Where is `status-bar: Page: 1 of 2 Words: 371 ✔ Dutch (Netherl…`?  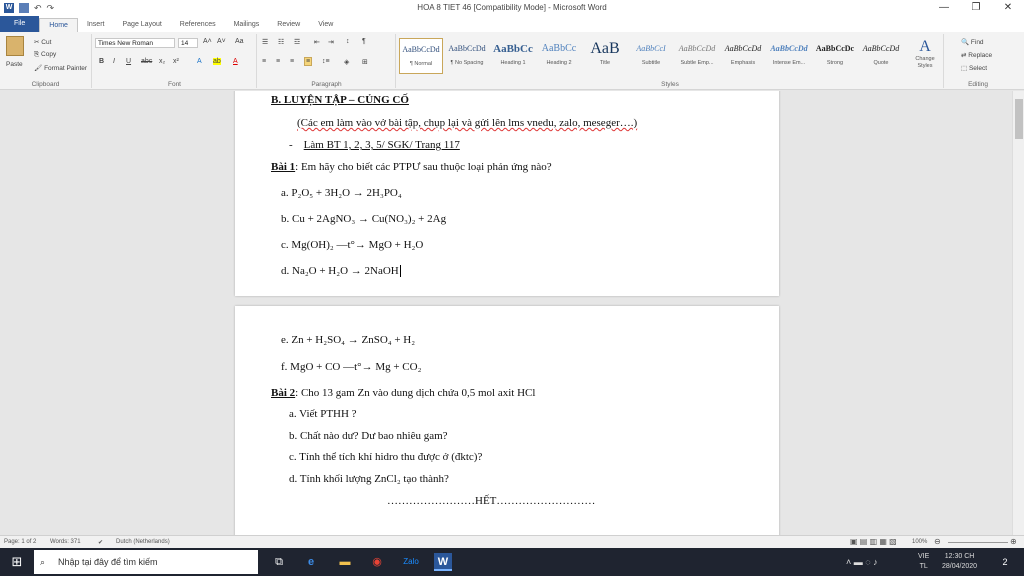
status-bar: Page: 1 of 2 Words: 371 ✔ Dutch (Netherl… is located at coordinates (512, 541).